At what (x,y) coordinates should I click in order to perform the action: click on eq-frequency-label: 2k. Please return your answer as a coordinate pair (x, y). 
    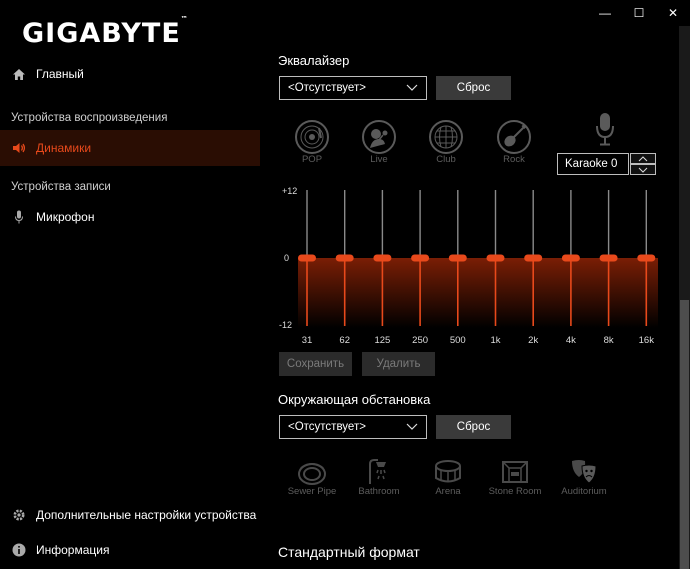
    Looking at the image, I should click on (533, 340).